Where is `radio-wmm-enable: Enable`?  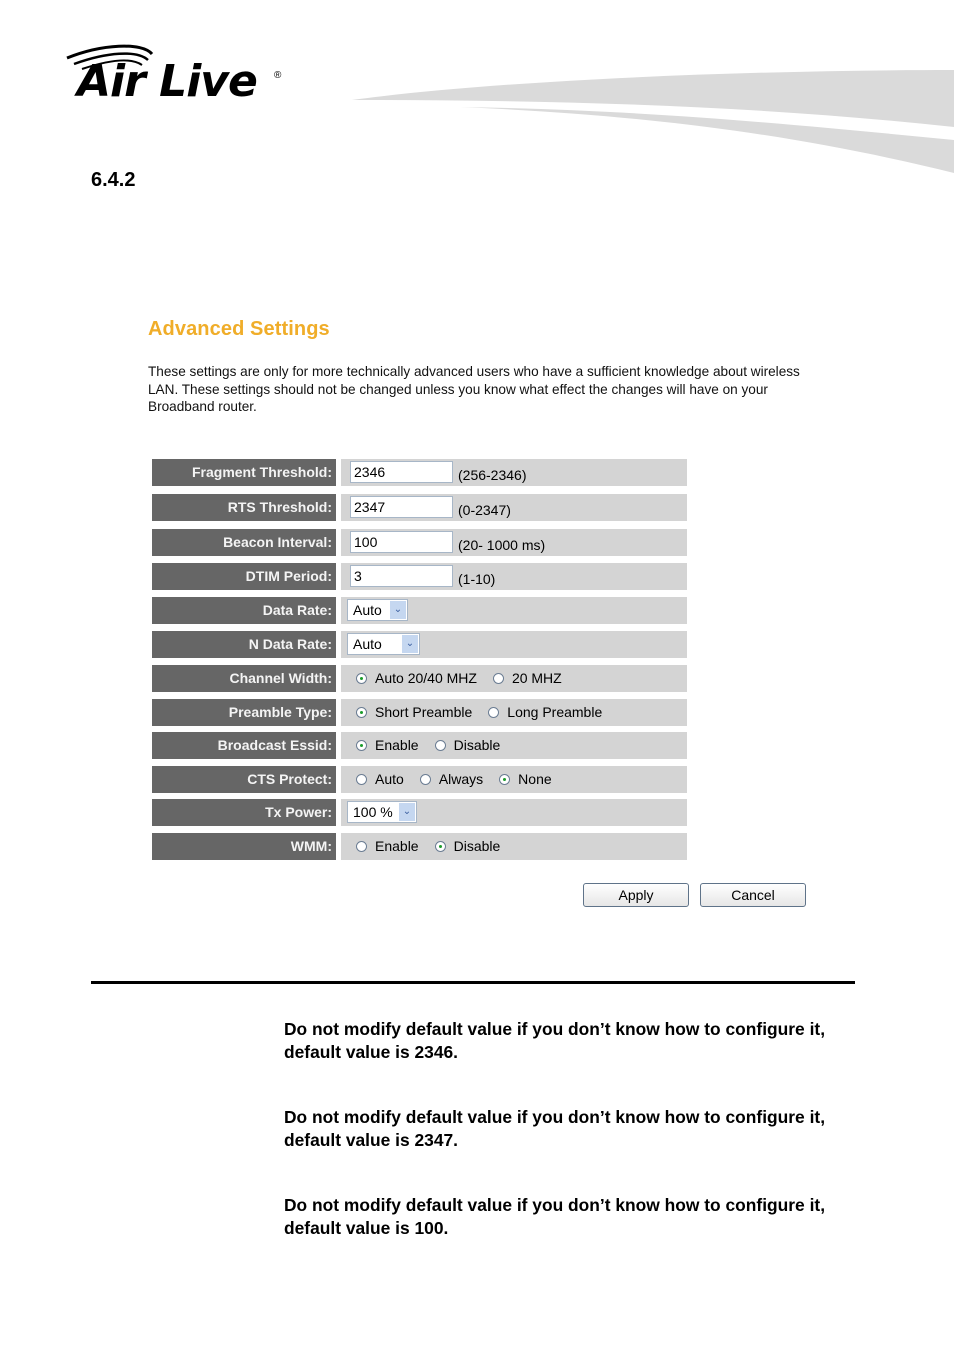 radio-wmm-enable: Enable is located at coordinates (387, 846).